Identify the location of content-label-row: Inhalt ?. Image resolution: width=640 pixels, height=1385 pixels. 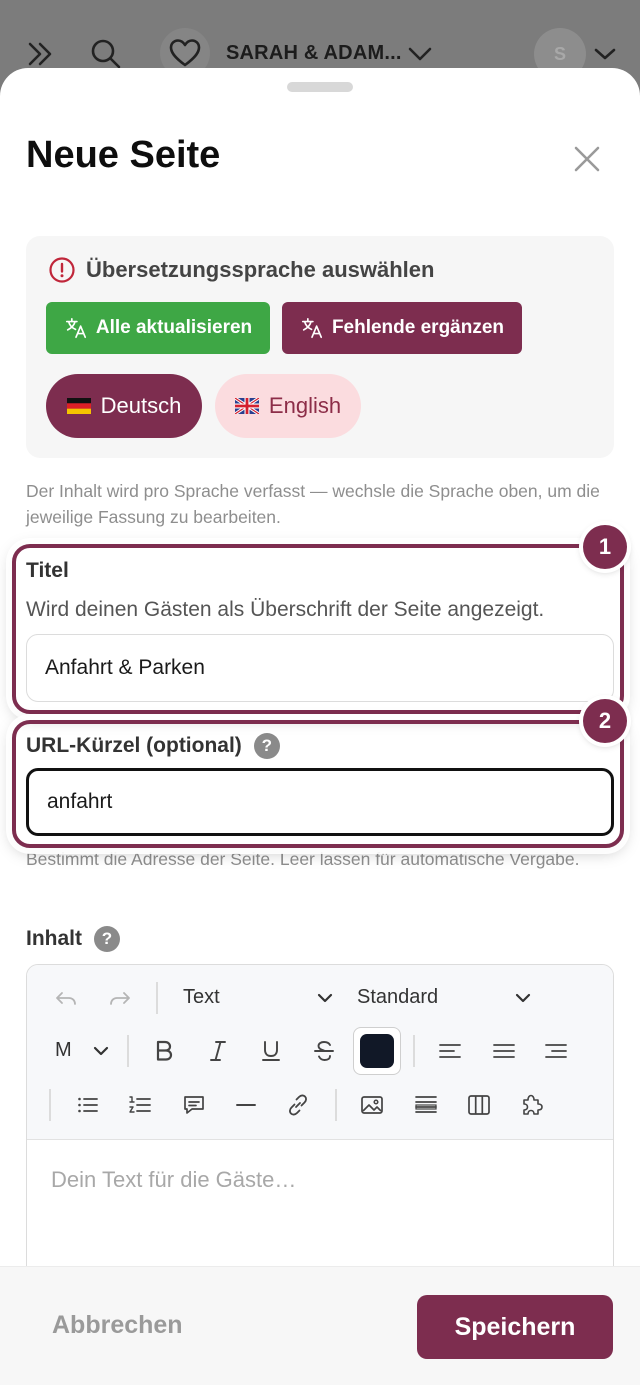
(73, 939).